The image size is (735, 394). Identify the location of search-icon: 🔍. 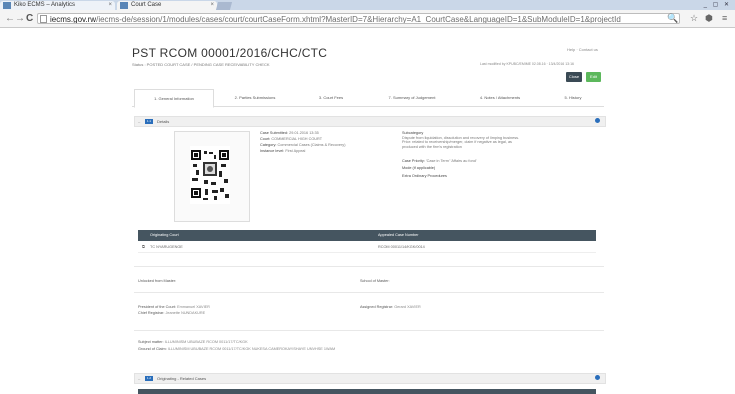
(672, 18).